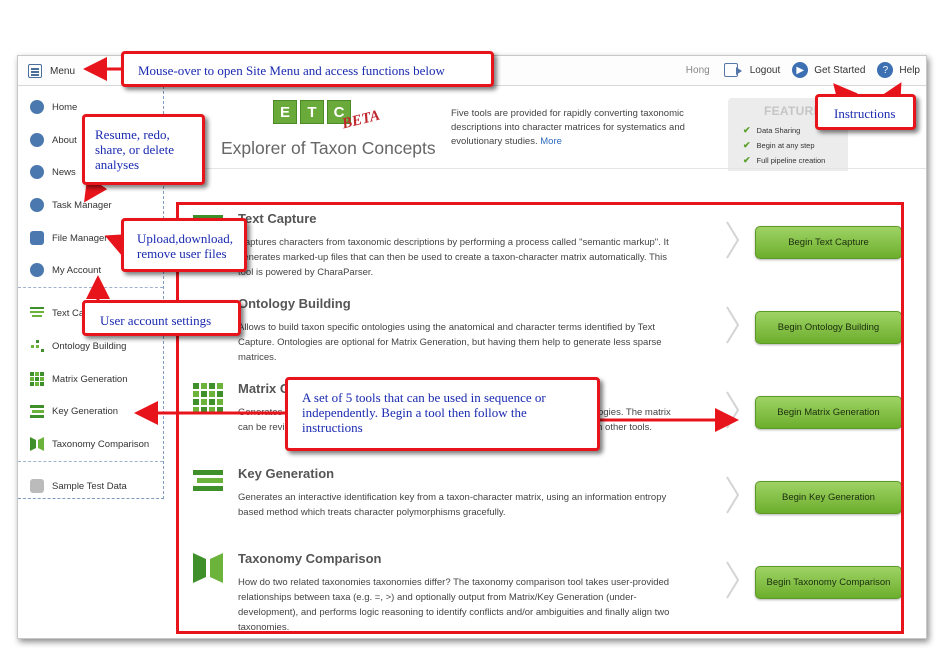  I want to click on username: Hong, so click(697, 70).